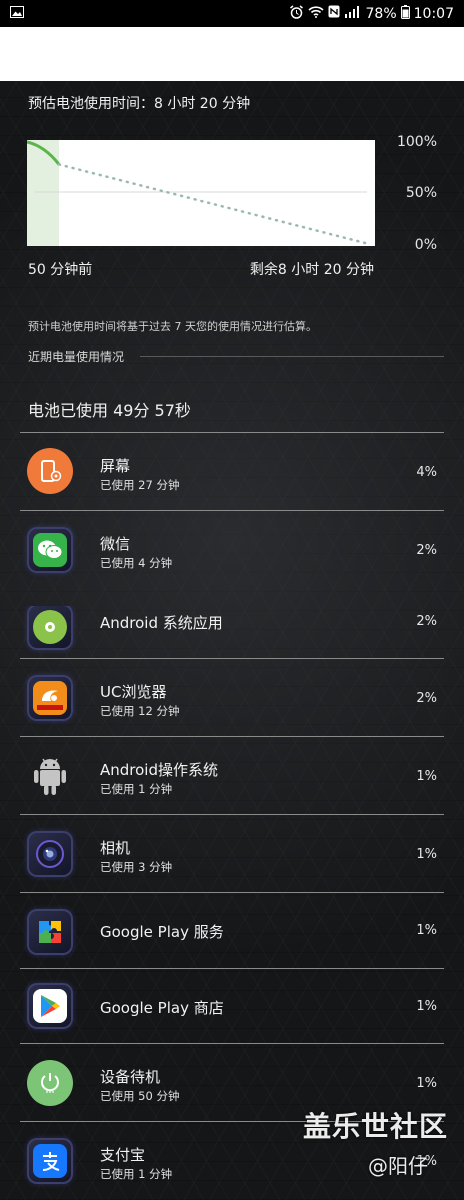 The width and height of the screenshot is (464, 1200). Describe the element at coordinates (296, 13) in the screenshot. I see `alarm-icon` at that location.